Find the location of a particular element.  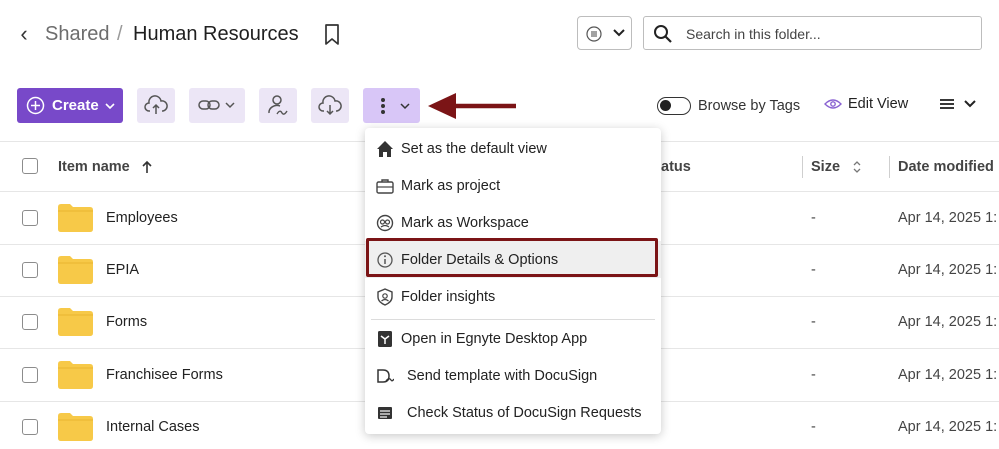

status-list-icon is located at coordinates (385, 413).